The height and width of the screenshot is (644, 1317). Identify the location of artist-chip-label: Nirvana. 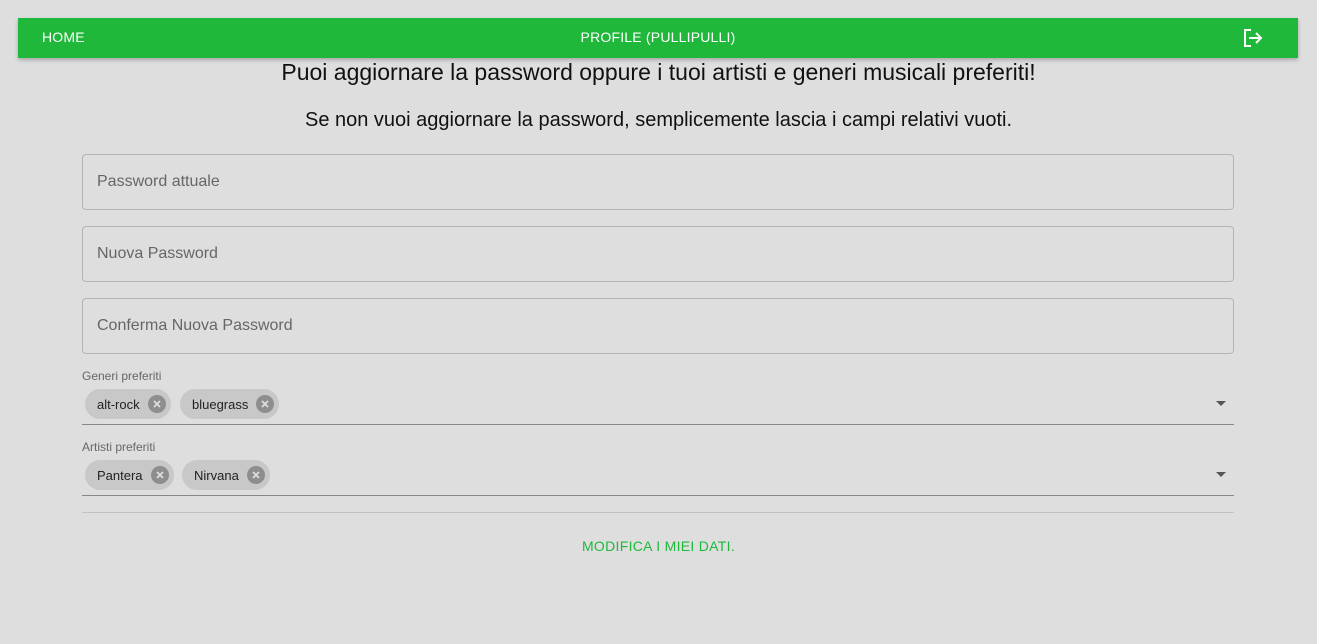
(216, 475).